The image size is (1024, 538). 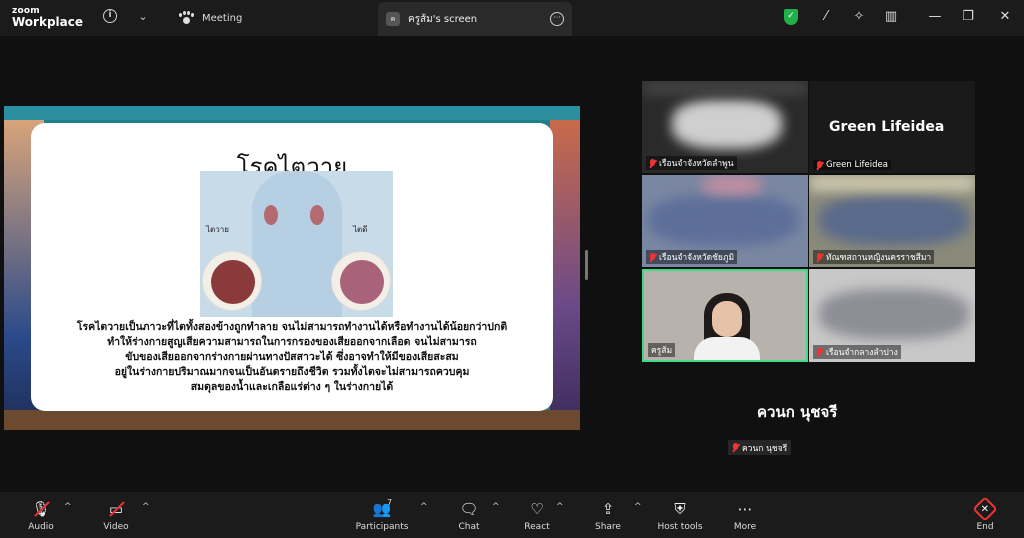 What do you see at coordinates (891, 17) in the screenshot?
I see `layout-icon: ▥` at bounding box center [891, 17].